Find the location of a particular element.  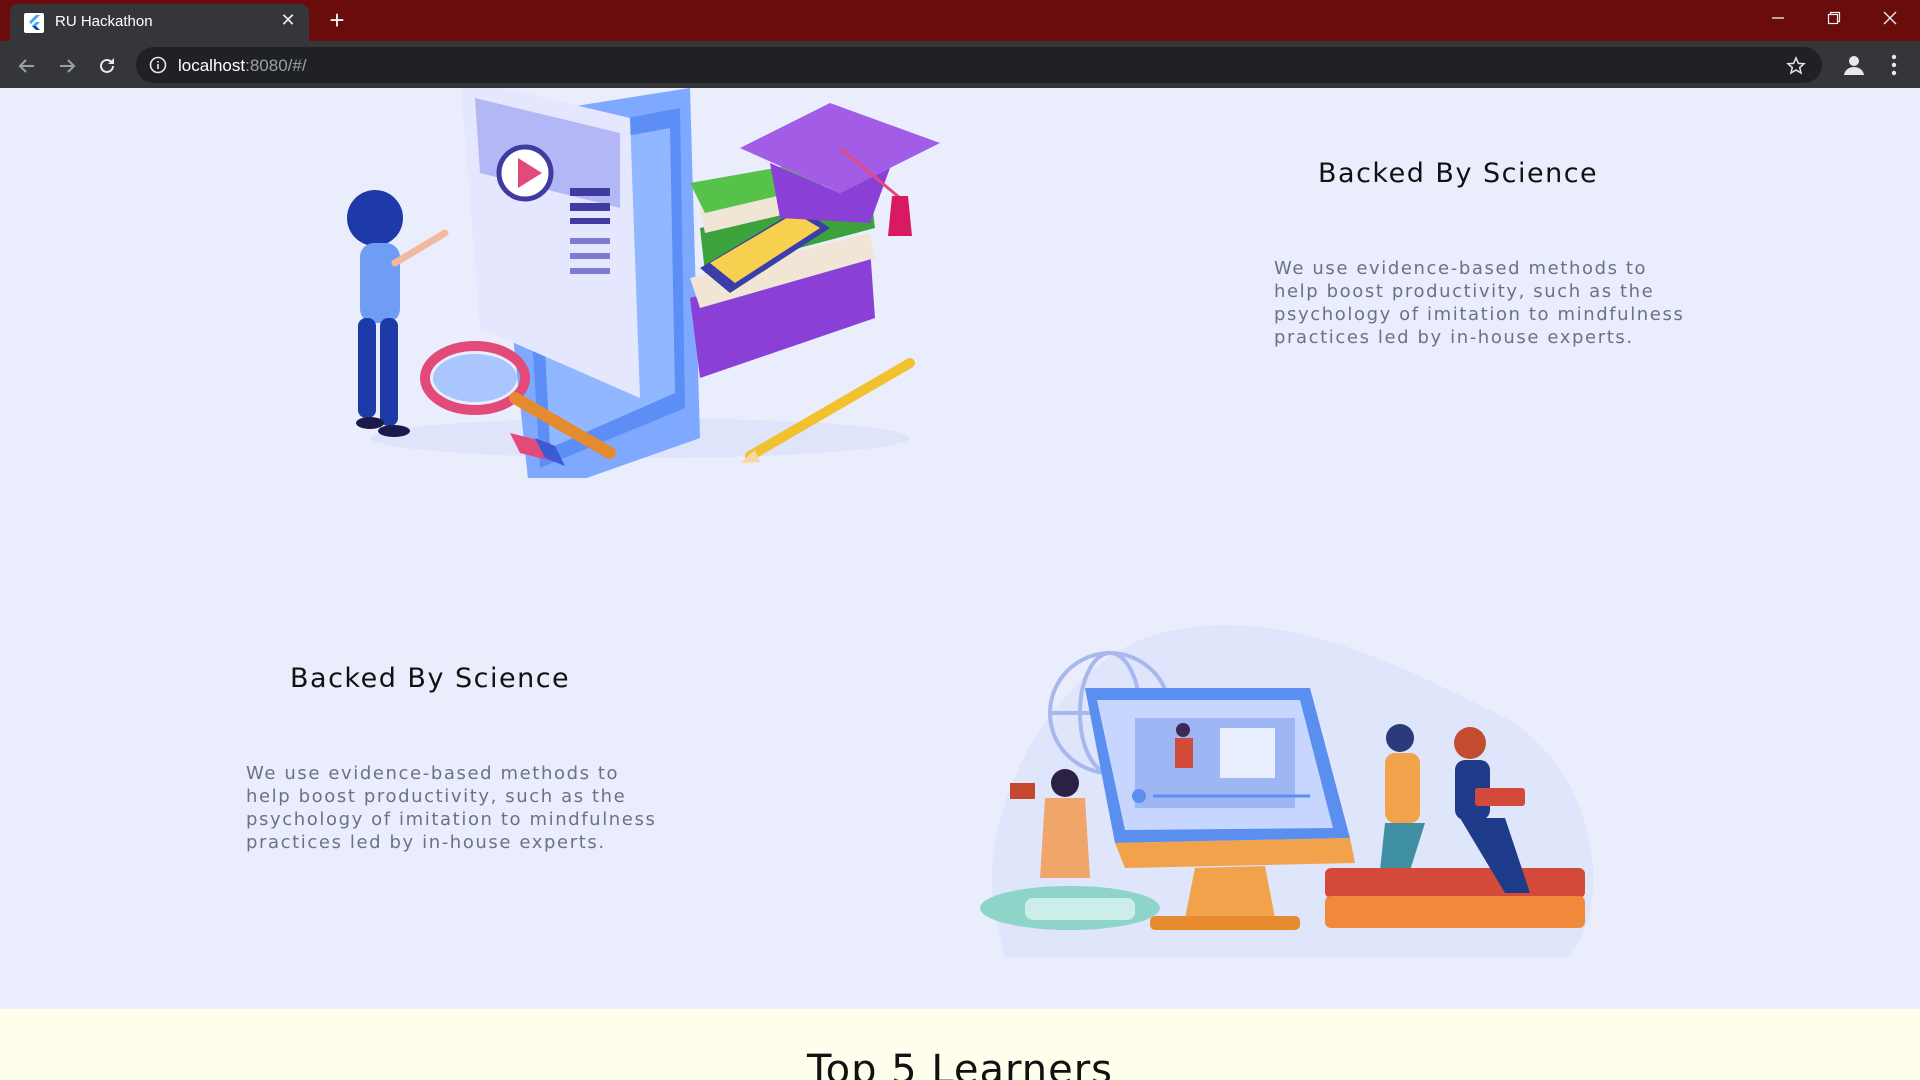

close-window-button is located at coordinates (1890, 19).